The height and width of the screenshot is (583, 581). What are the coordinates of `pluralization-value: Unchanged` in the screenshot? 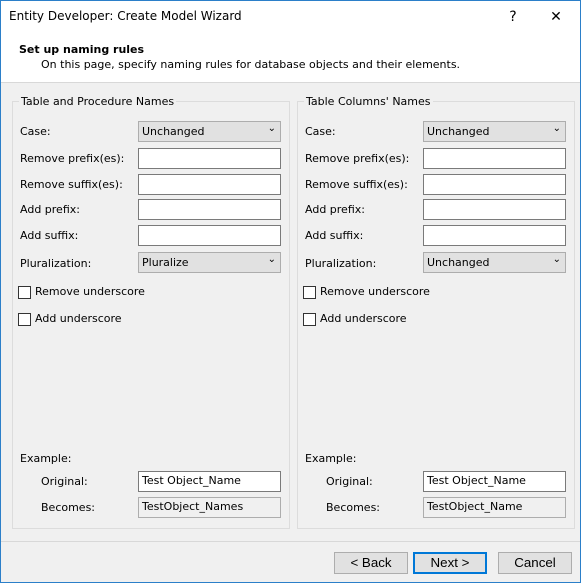 It's located at (458, 262).